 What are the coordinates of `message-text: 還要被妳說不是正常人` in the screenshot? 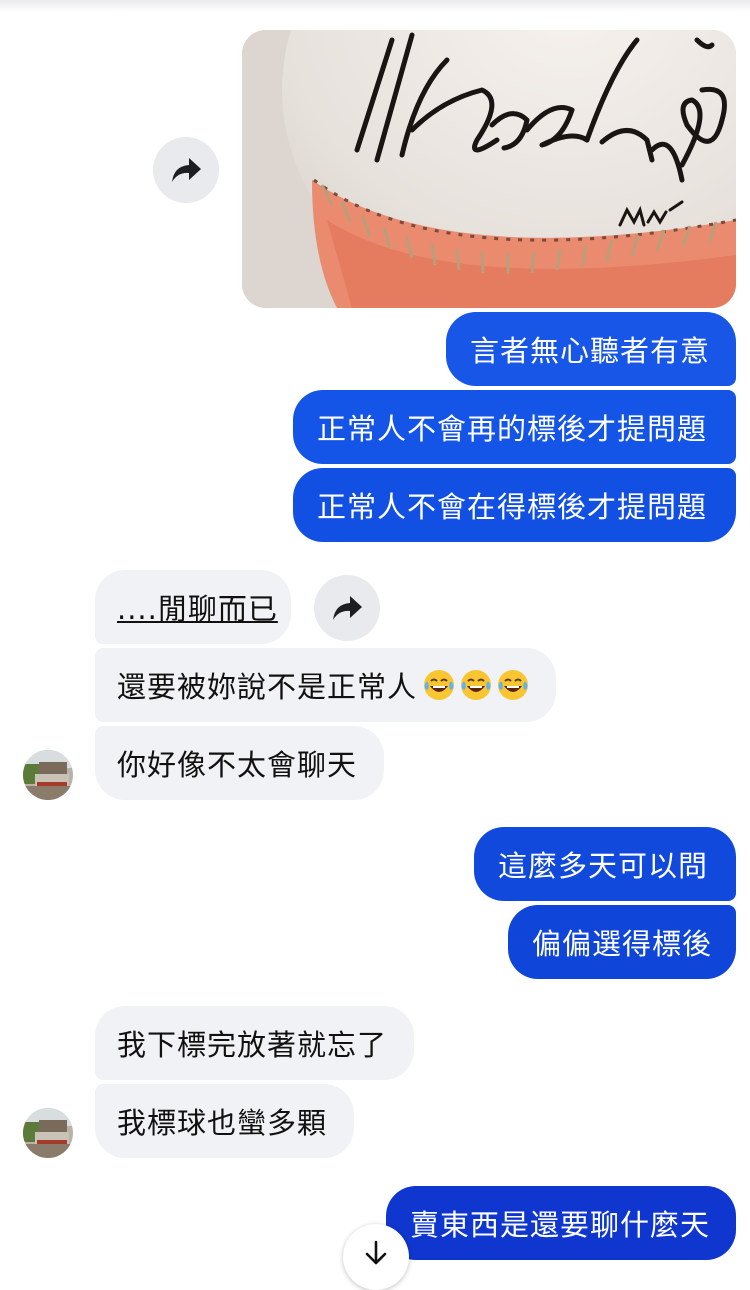 It's located at (267, 687).